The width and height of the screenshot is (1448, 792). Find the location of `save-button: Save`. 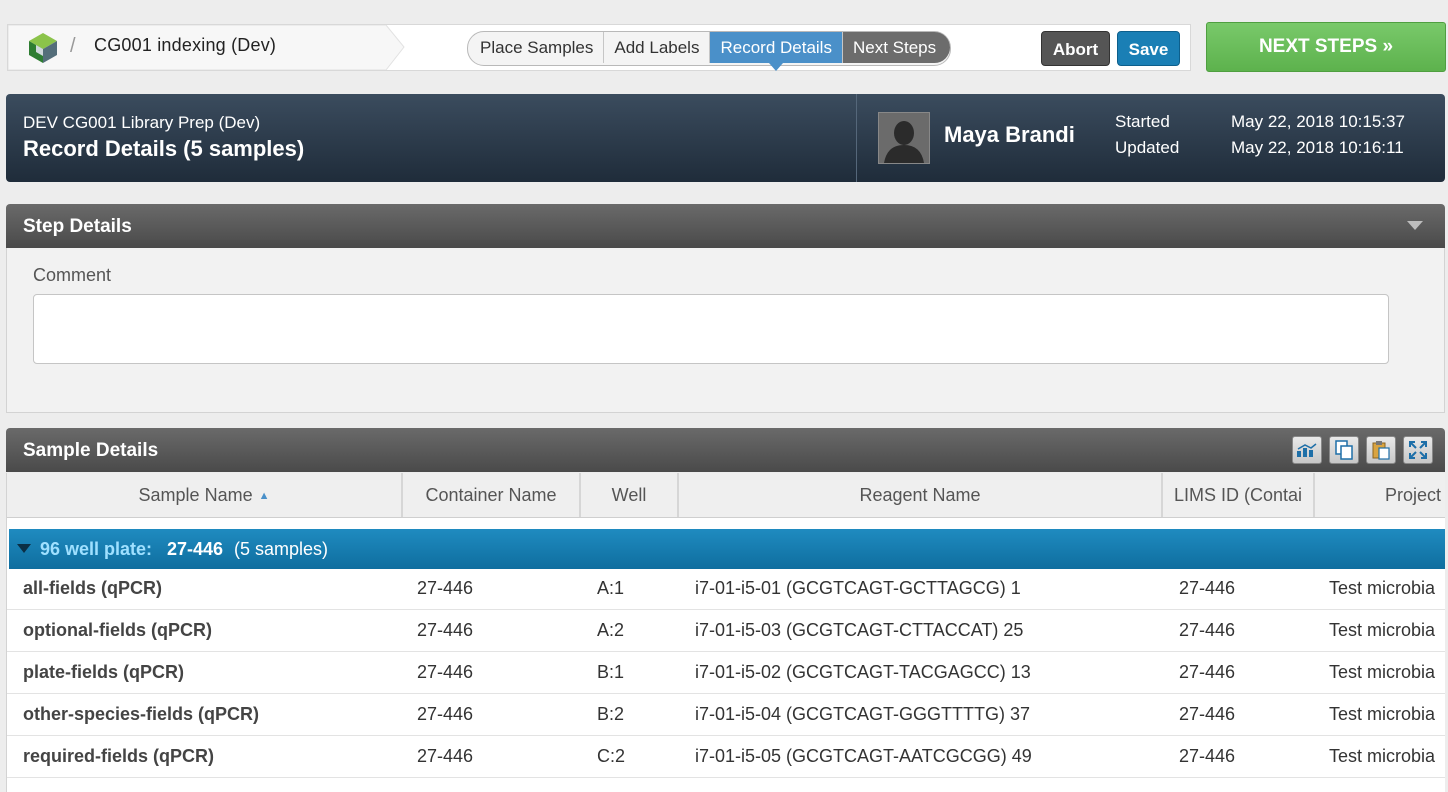

save-button: Save is located at coordinates (1148, 48).